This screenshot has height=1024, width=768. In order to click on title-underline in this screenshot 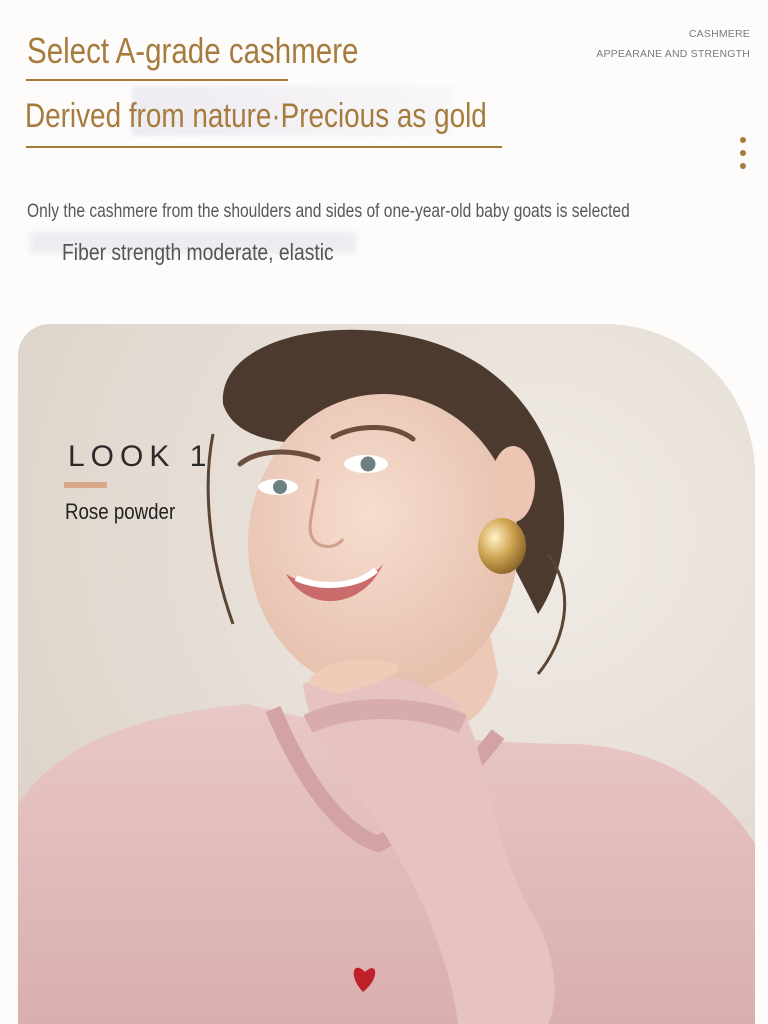, I will do `click(157, 80)`.